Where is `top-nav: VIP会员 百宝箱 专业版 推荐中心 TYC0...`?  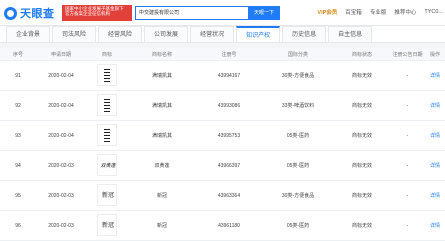 top-nav: VIP会员 百宝箱 专业版 推荐中心 TYC0... is located at coordinates (380, 12).